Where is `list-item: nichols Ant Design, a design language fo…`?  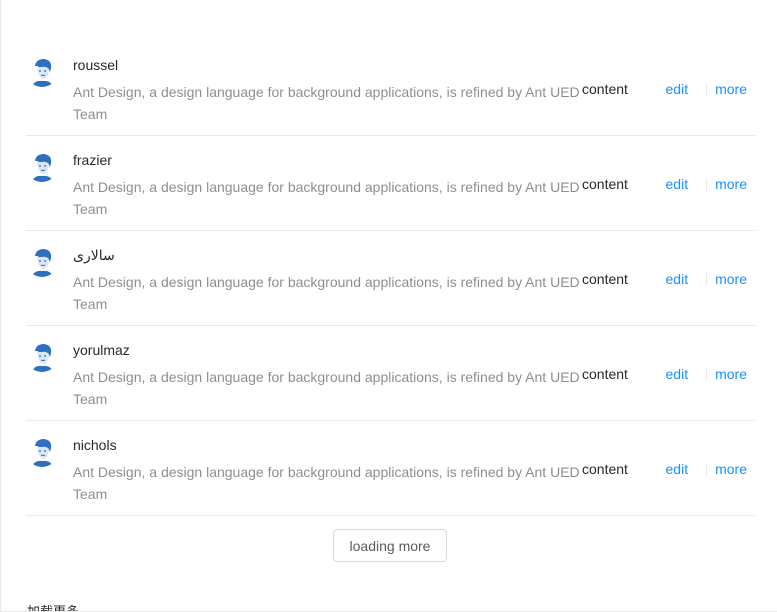
list-item: nichols Ant Design, a design language fo… is located at coordinates (390, 468).